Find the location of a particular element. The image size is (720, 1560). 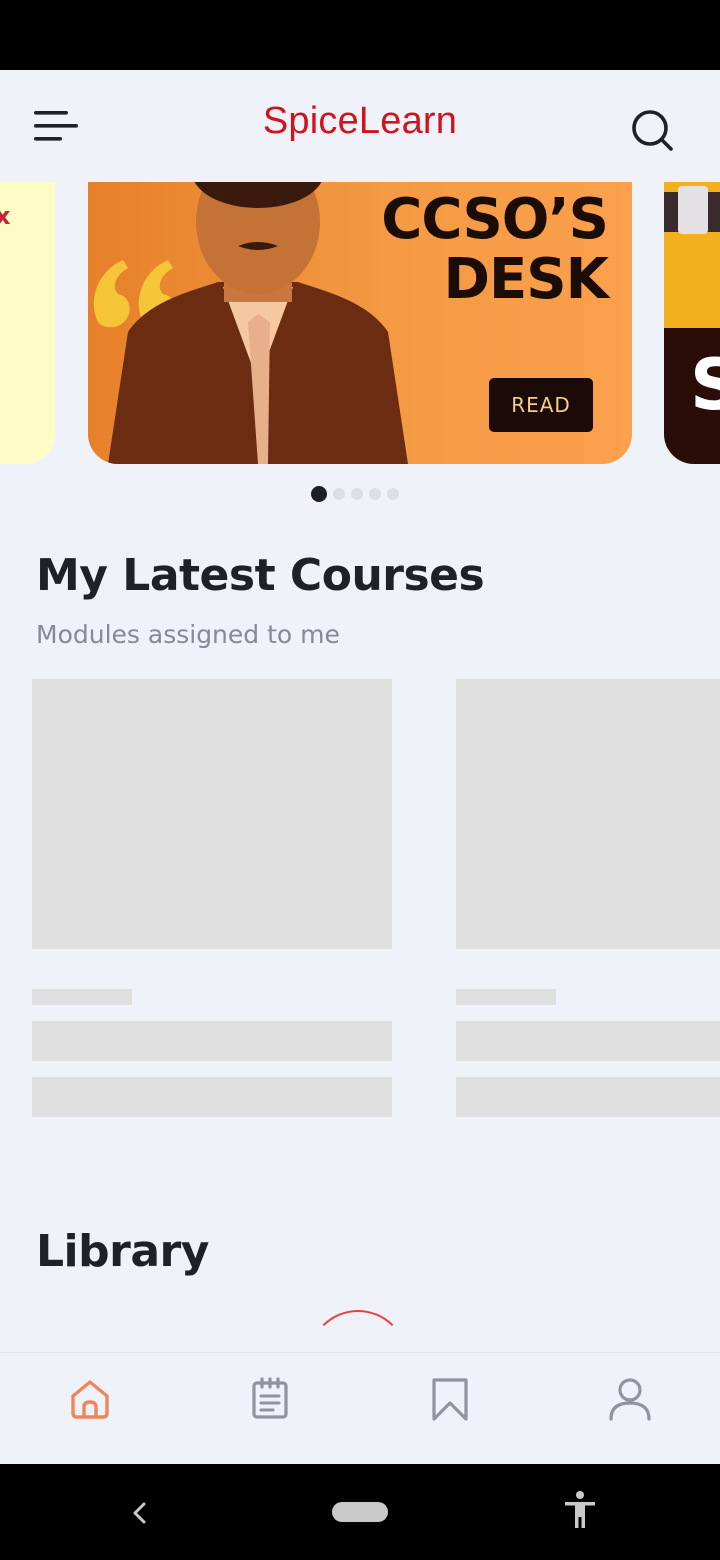

system-navigation-bar is located at coordinates (360, 1512).